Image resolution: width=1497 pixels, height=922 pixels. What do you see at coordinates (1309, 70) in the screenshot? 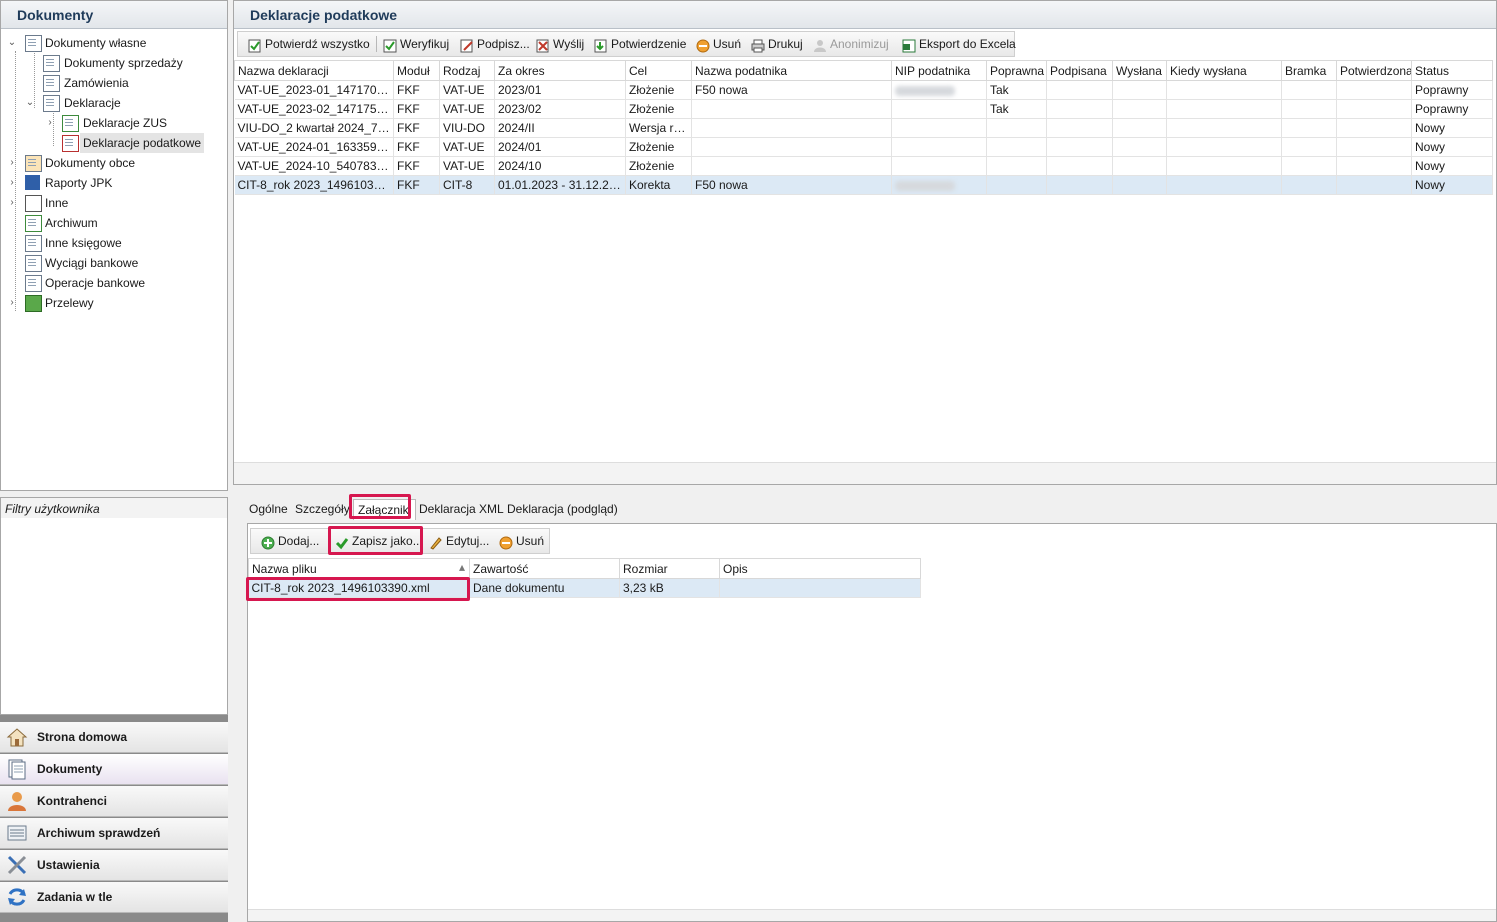
I see `column-header: Bramka` at bounding box center [1309, 70].